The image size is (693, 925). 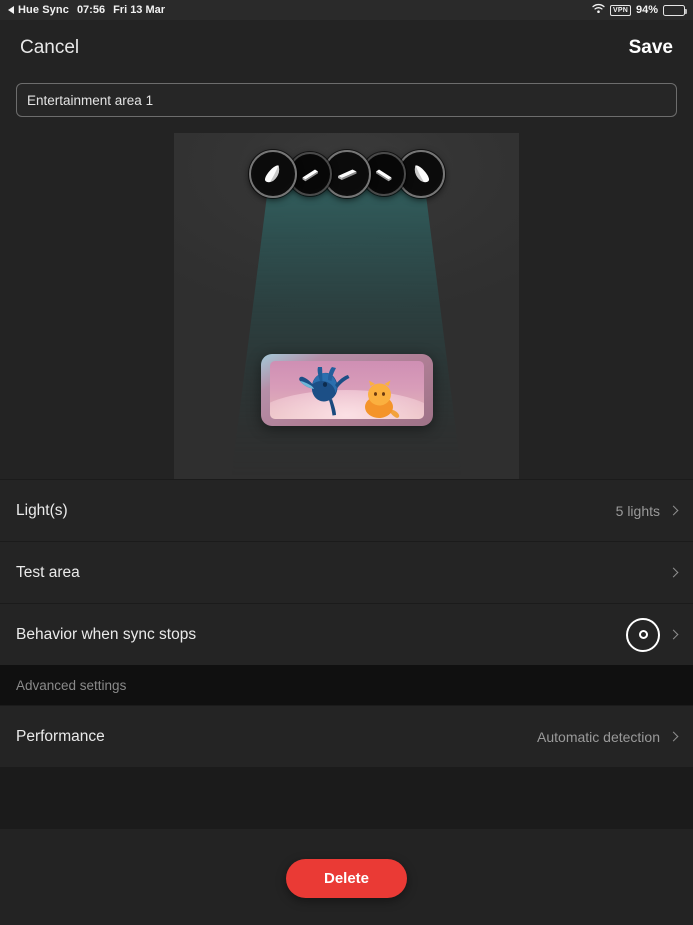 I want to click on lights-row, so click(x=346, y=174).